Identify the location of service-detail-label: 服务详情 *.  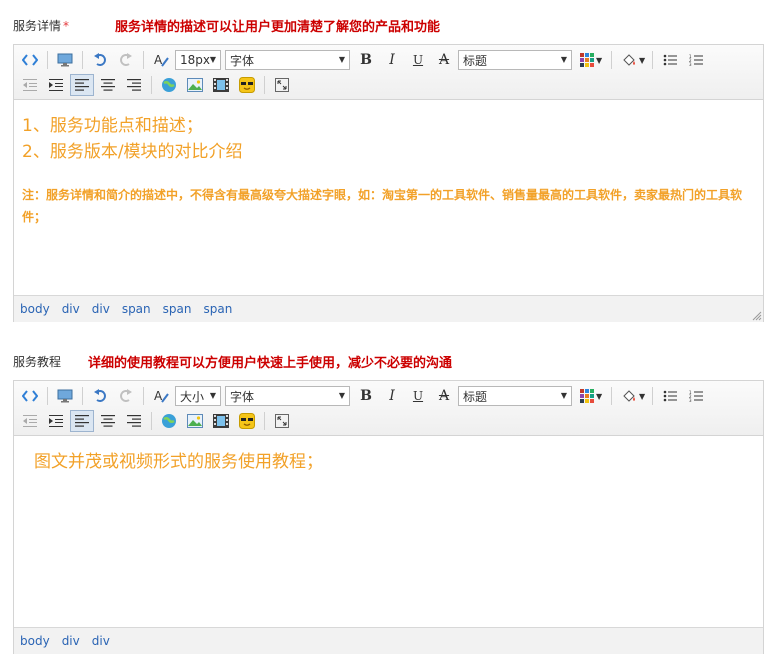
(41, 26).